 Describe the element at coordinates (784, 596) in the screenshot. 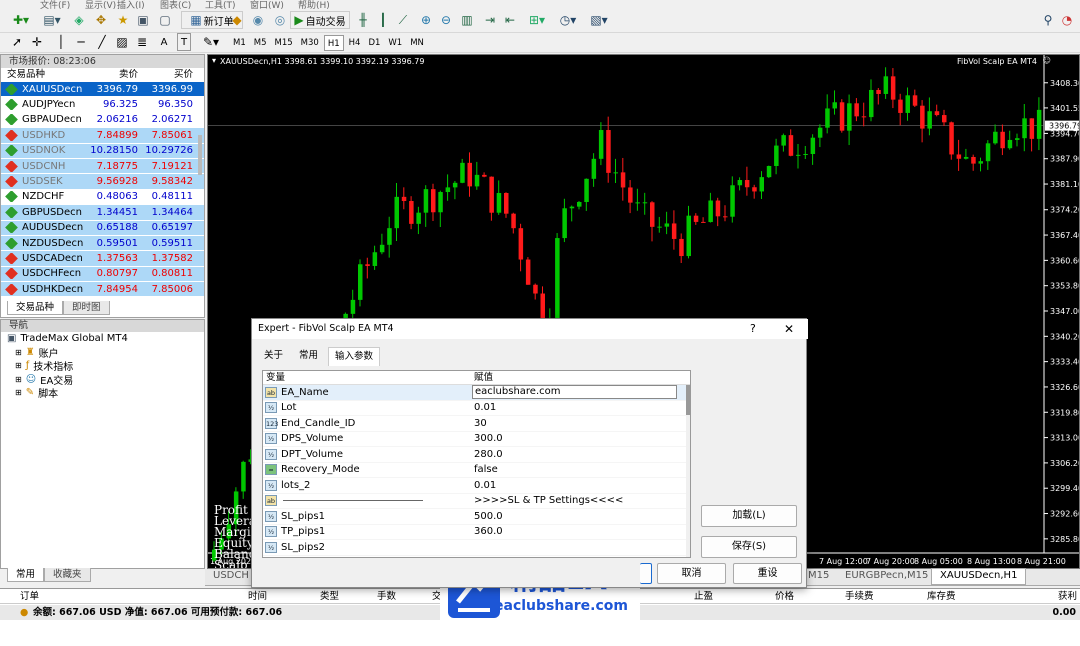

I see `col-price: 价格` at that location.